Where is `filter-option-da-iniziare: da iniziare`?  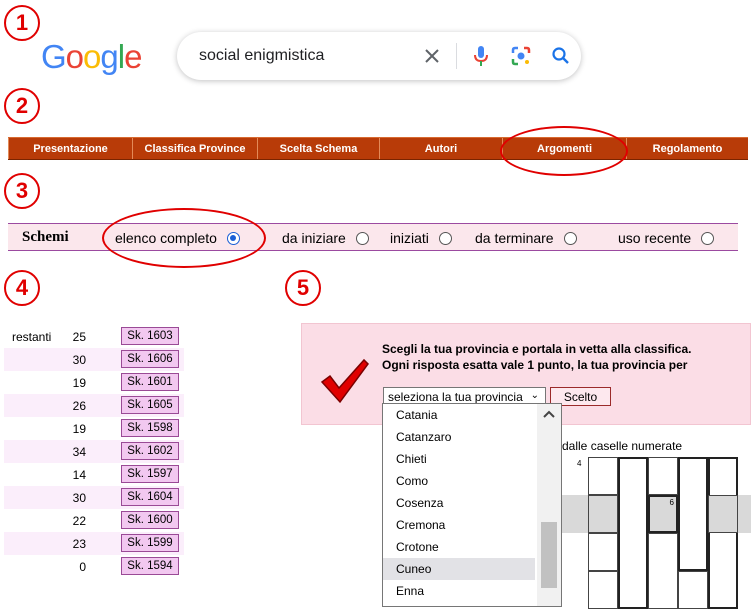 filter-option-da-iniziare: da iniziare is located at coordinates (325, 238).